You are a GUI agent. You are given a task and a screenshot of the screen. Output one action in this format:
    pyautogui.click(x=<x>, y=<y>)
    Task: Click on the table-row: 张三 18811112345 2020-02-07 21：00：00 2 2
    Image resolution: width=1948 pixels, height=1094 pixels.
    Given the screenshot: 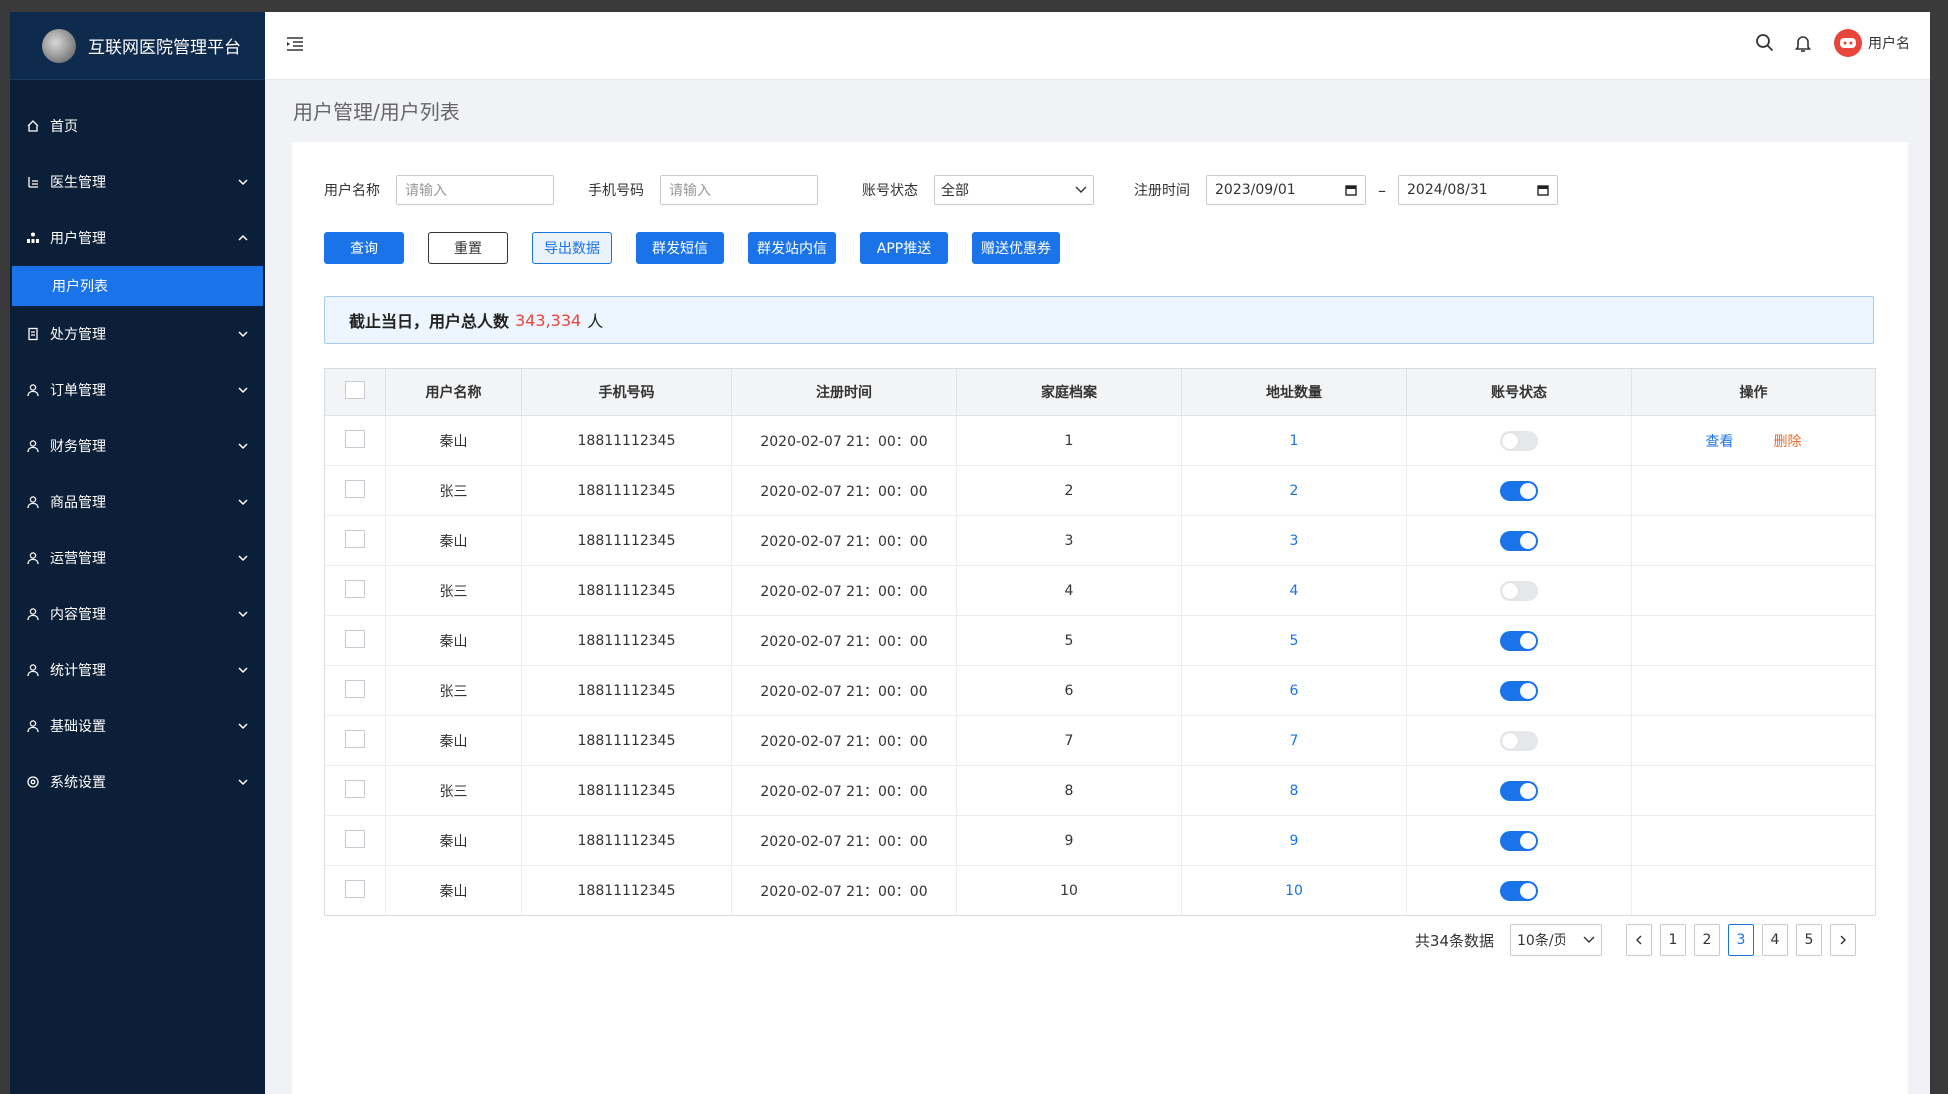 What is the action you would take?
    pyautogui.click(x=1100, y=490)
    